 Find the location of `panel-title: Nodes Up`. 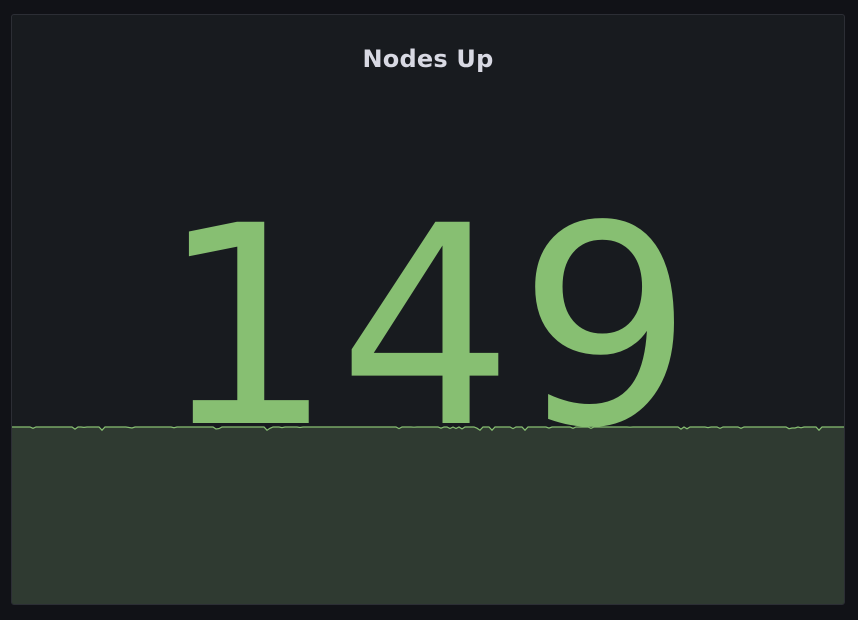

panel-title: Nodes Up is located at coordinates (428, 59).